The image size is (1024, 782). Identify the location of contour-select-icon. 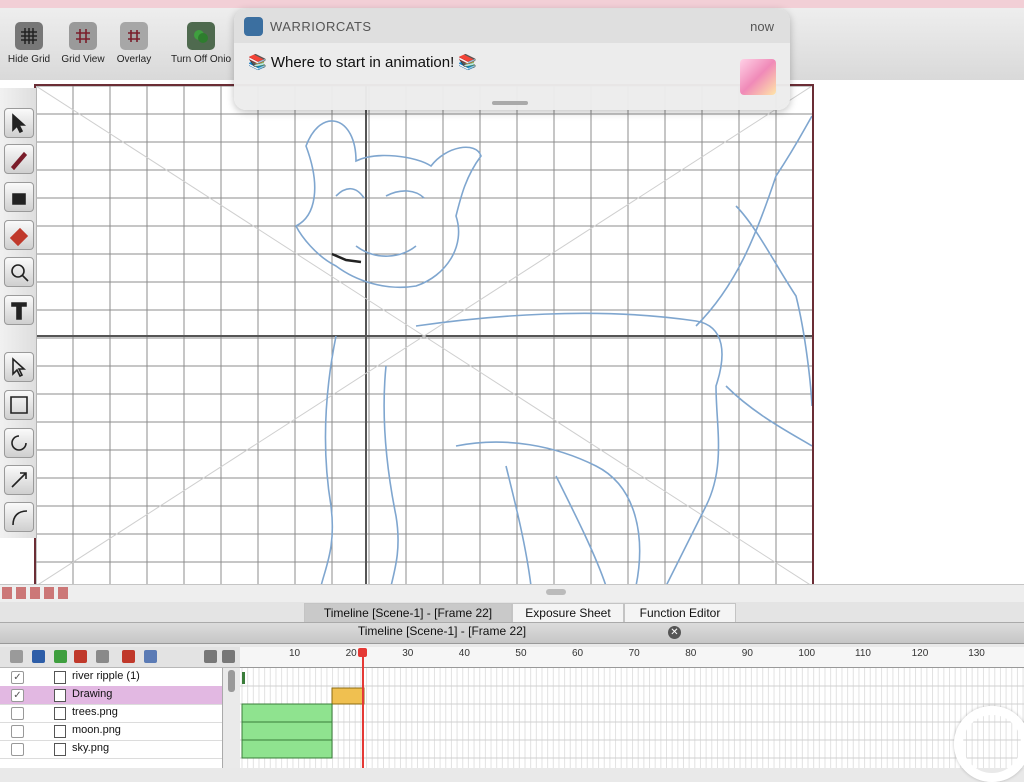
(19, 367).